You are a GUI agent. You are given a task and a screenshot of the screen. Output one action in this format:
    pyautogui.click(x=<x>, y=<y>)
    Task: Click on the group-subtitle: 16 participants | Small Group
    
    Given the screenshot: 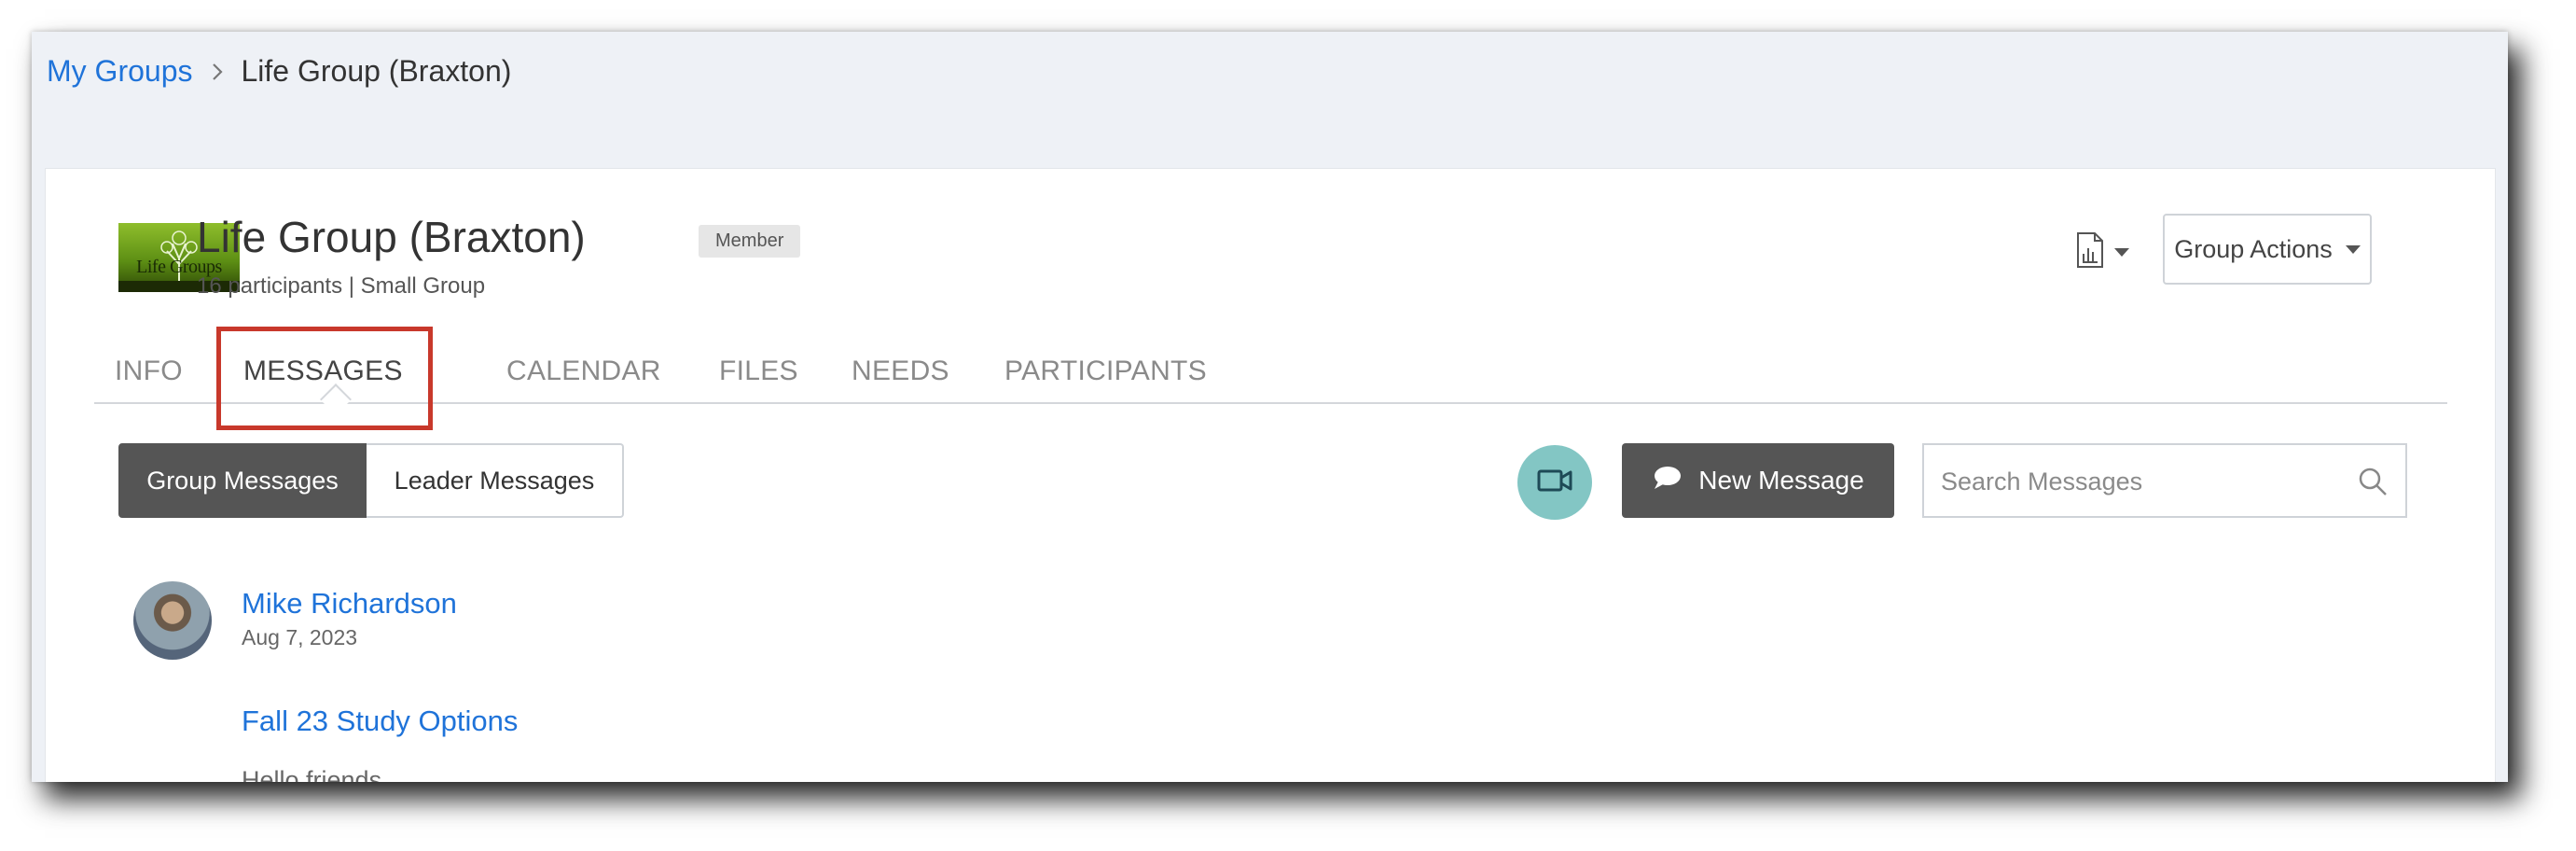 What is the action you would take?
    pyautogui.click(x=341, y=286)
    